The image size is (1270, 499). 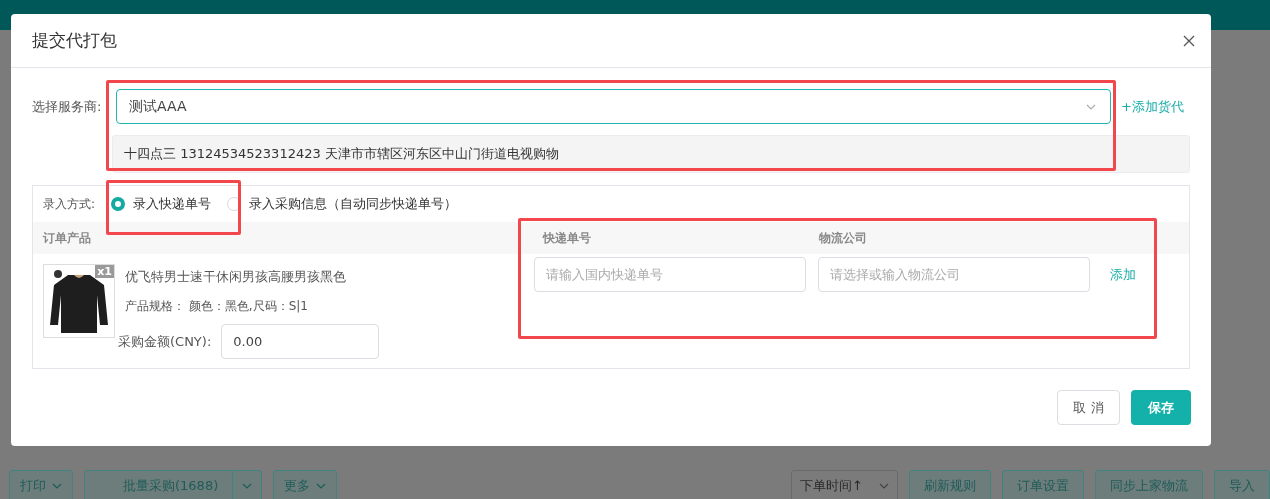 I want to click on cancel-button: 取 消, so click(x=1088, y=407).